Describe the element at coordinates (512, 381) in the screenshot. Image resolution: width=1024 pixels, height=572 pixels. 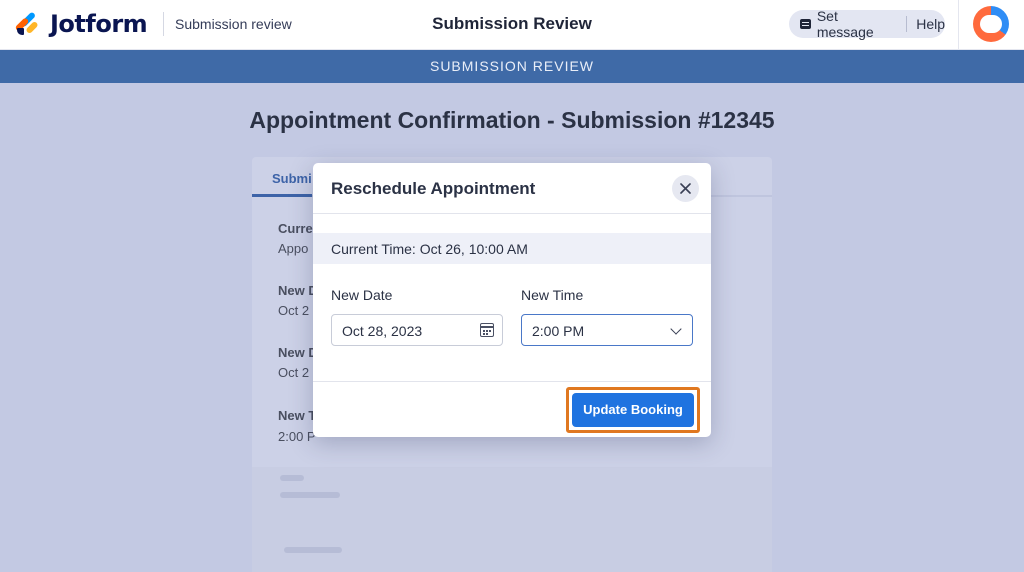
I see `modal-footer-divider` at that location.